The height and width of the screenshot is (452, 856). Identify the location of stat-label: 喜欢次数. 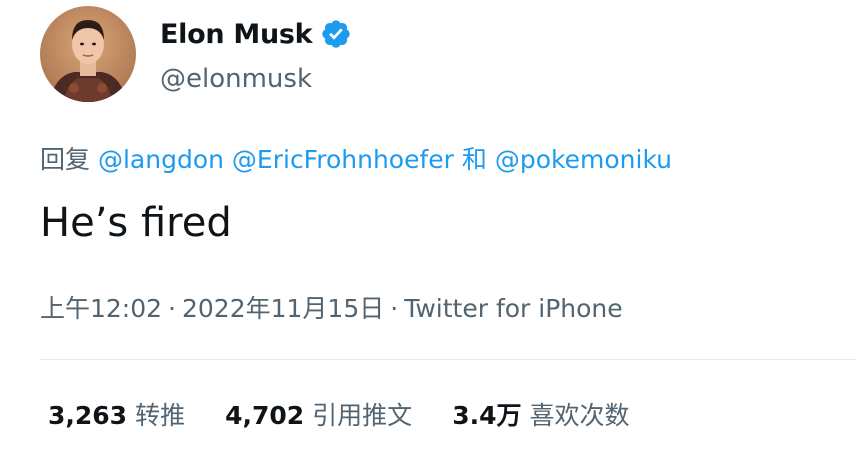
(579, 415).